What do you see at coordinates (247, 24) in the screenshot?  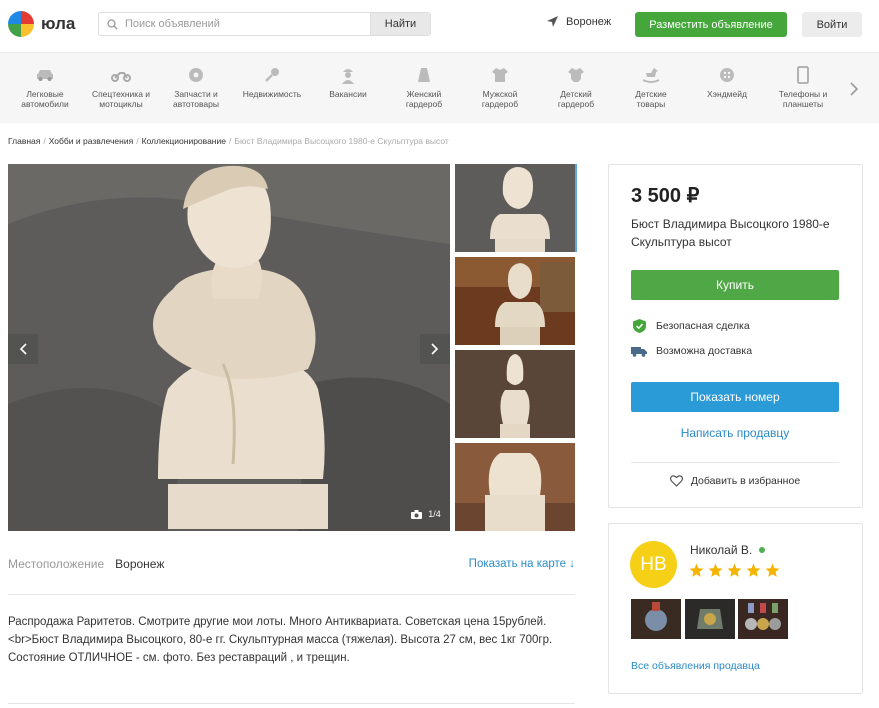 I see `search-input` at bounding box center [247, 24].